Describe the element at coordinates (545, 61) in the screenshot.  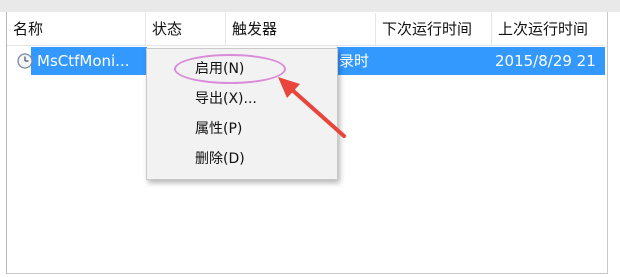
I see `task-last-run: 2015/8/29 21` at that location.